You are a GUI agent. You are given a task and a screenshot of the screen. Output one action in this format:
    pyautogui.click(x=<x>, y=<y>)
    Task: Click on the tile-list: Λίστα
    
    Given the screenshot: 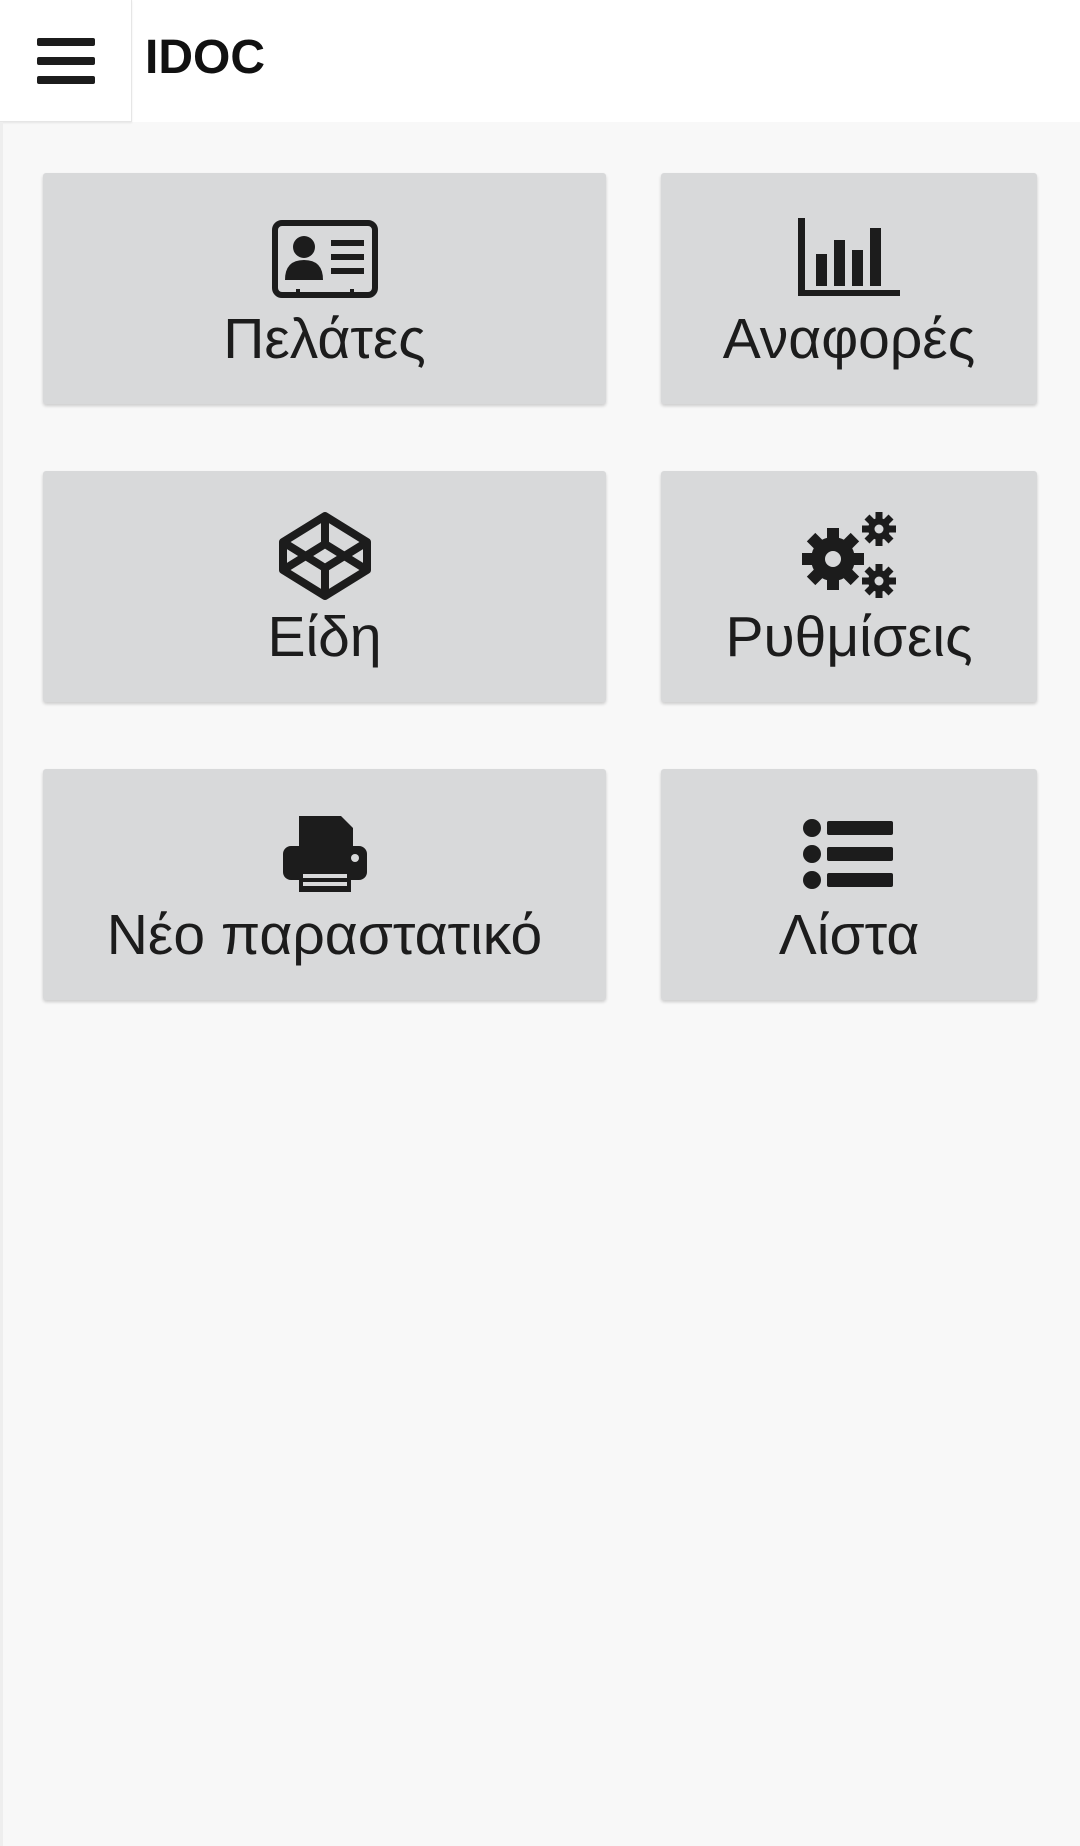 What is the action you would take?
    pyautogui.click(x=849, y=884)
    